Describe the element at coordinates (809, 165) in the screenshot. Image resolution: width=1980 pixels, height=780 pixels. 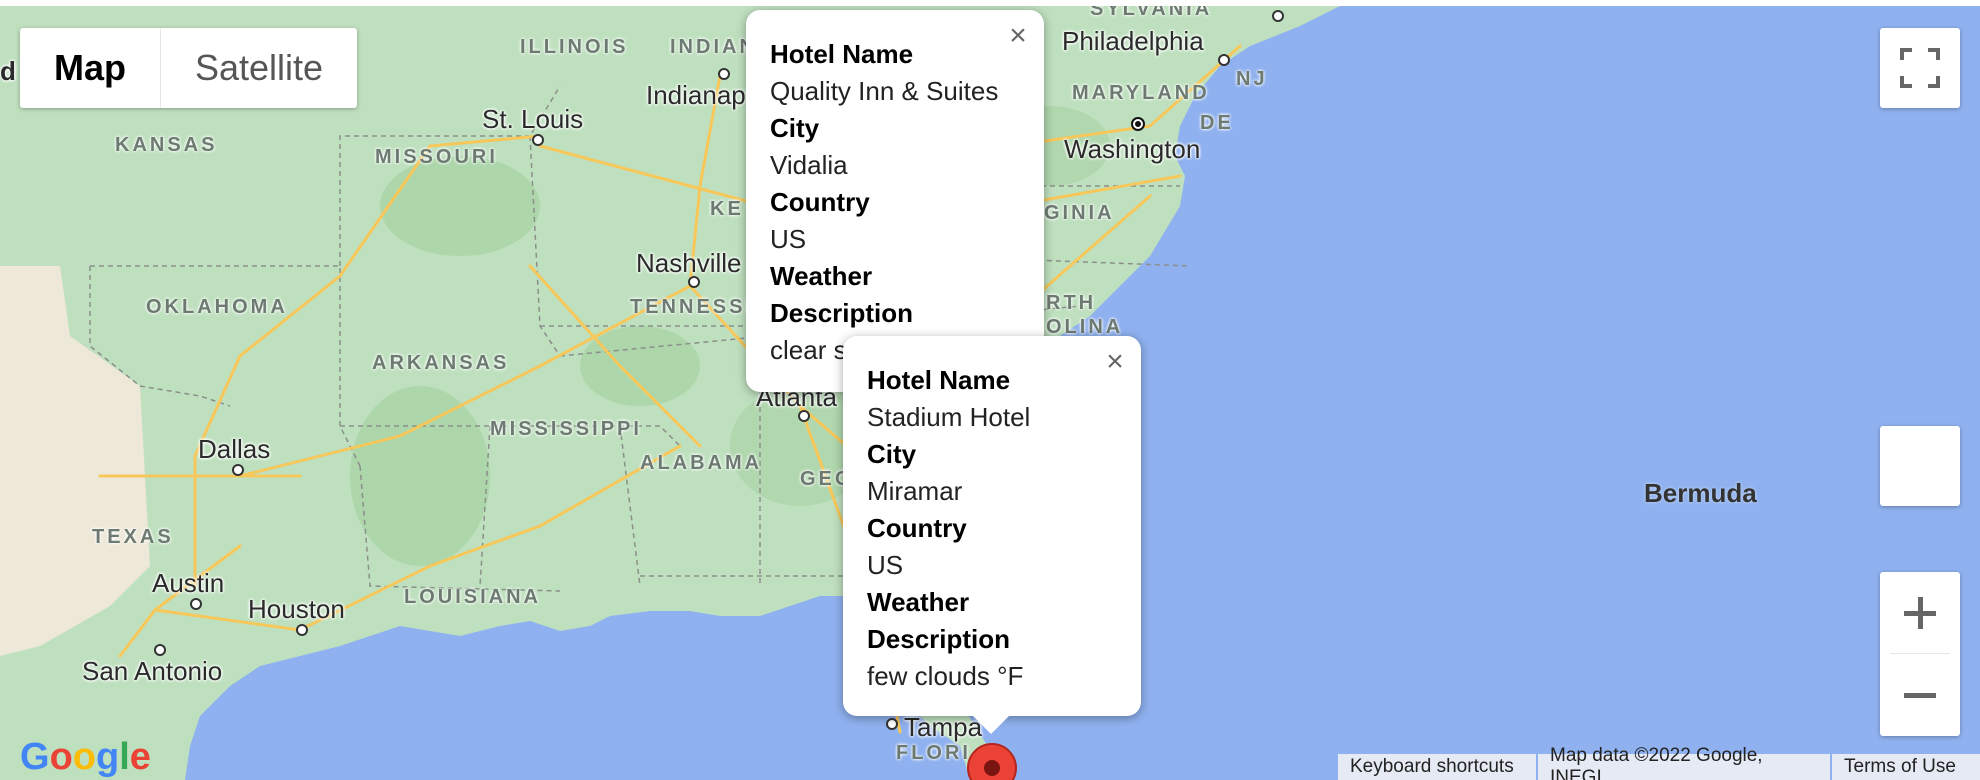
I see `city-value: Vidalia` at that location.